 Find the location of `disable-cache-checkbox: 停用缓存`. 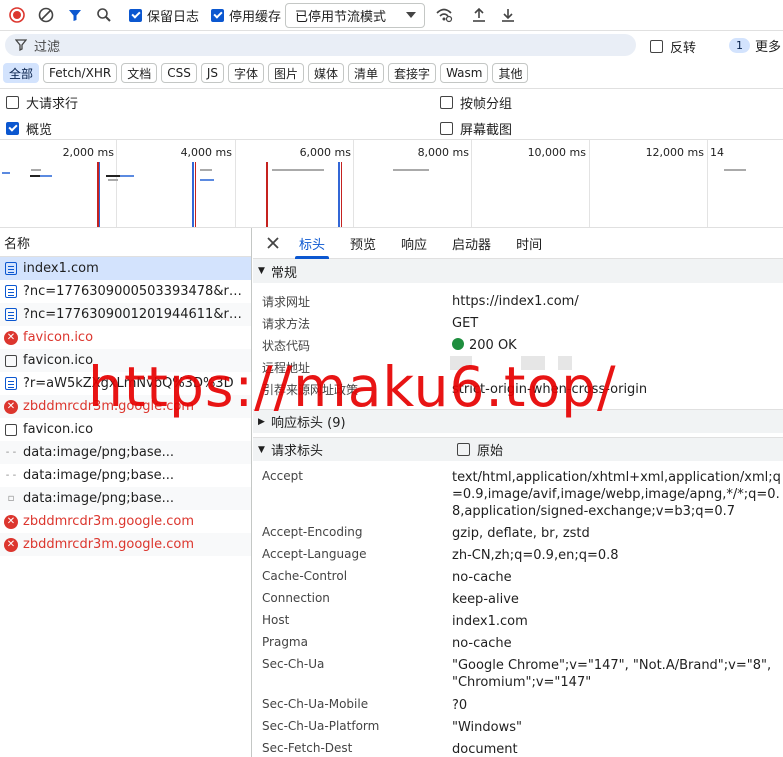

disable-cache-checkbox: 停用缓存 is located at coordinates (246, 15).